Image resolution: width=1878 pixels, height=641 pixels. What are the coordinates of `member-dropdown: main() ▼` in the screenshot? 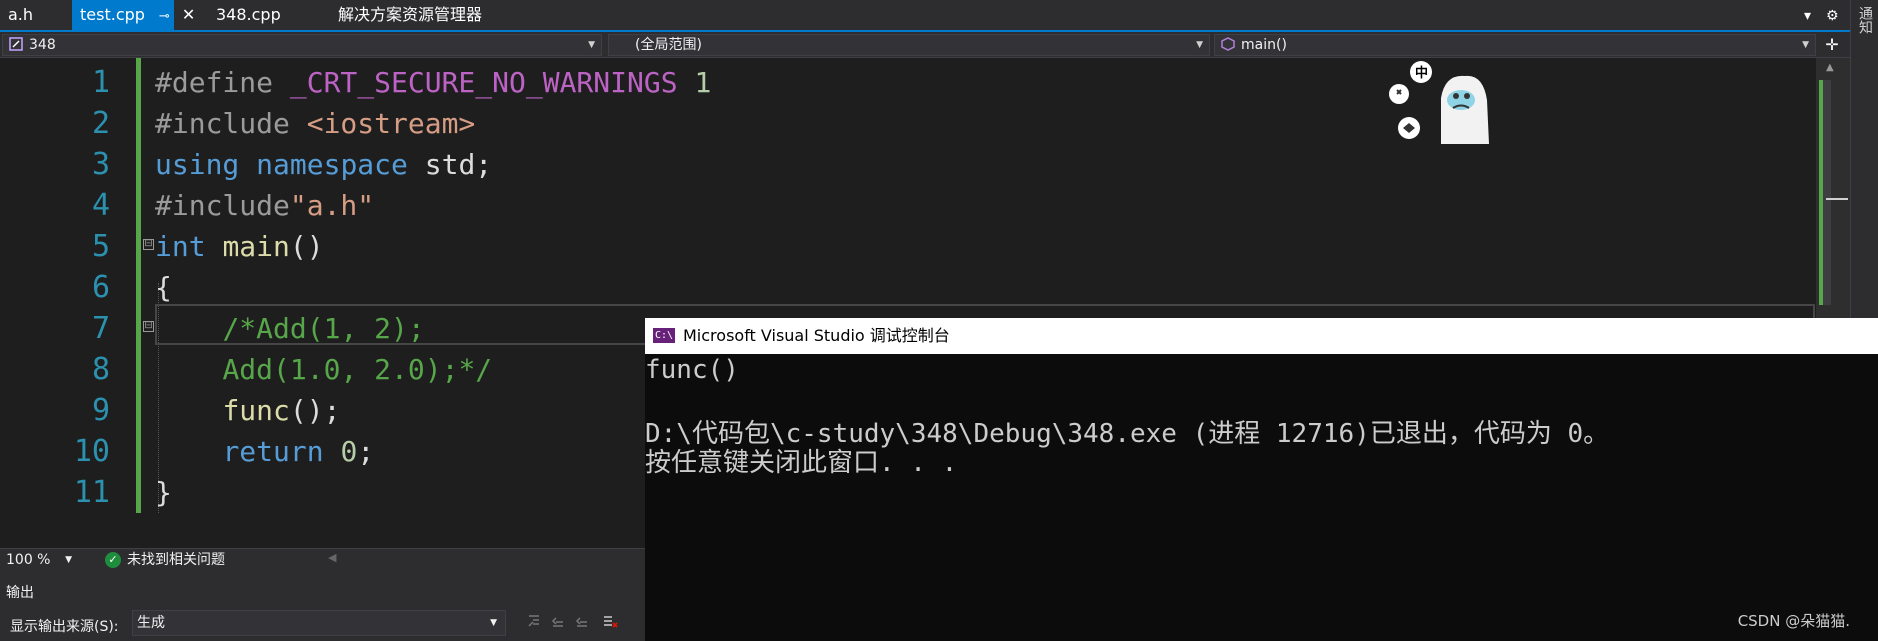 It's located at (1515, 45).